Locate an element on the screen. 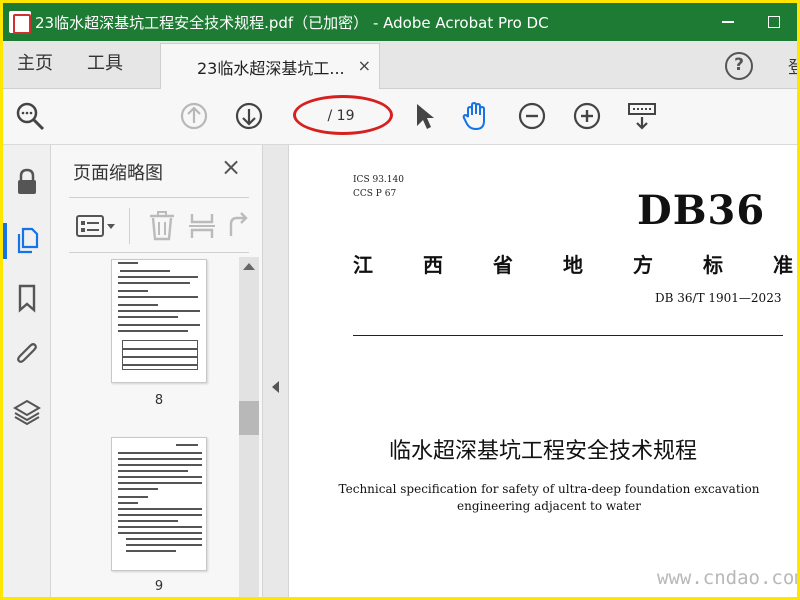 The image size is (800, 600). heading-char: 江 is located at coordinates (363, 265).